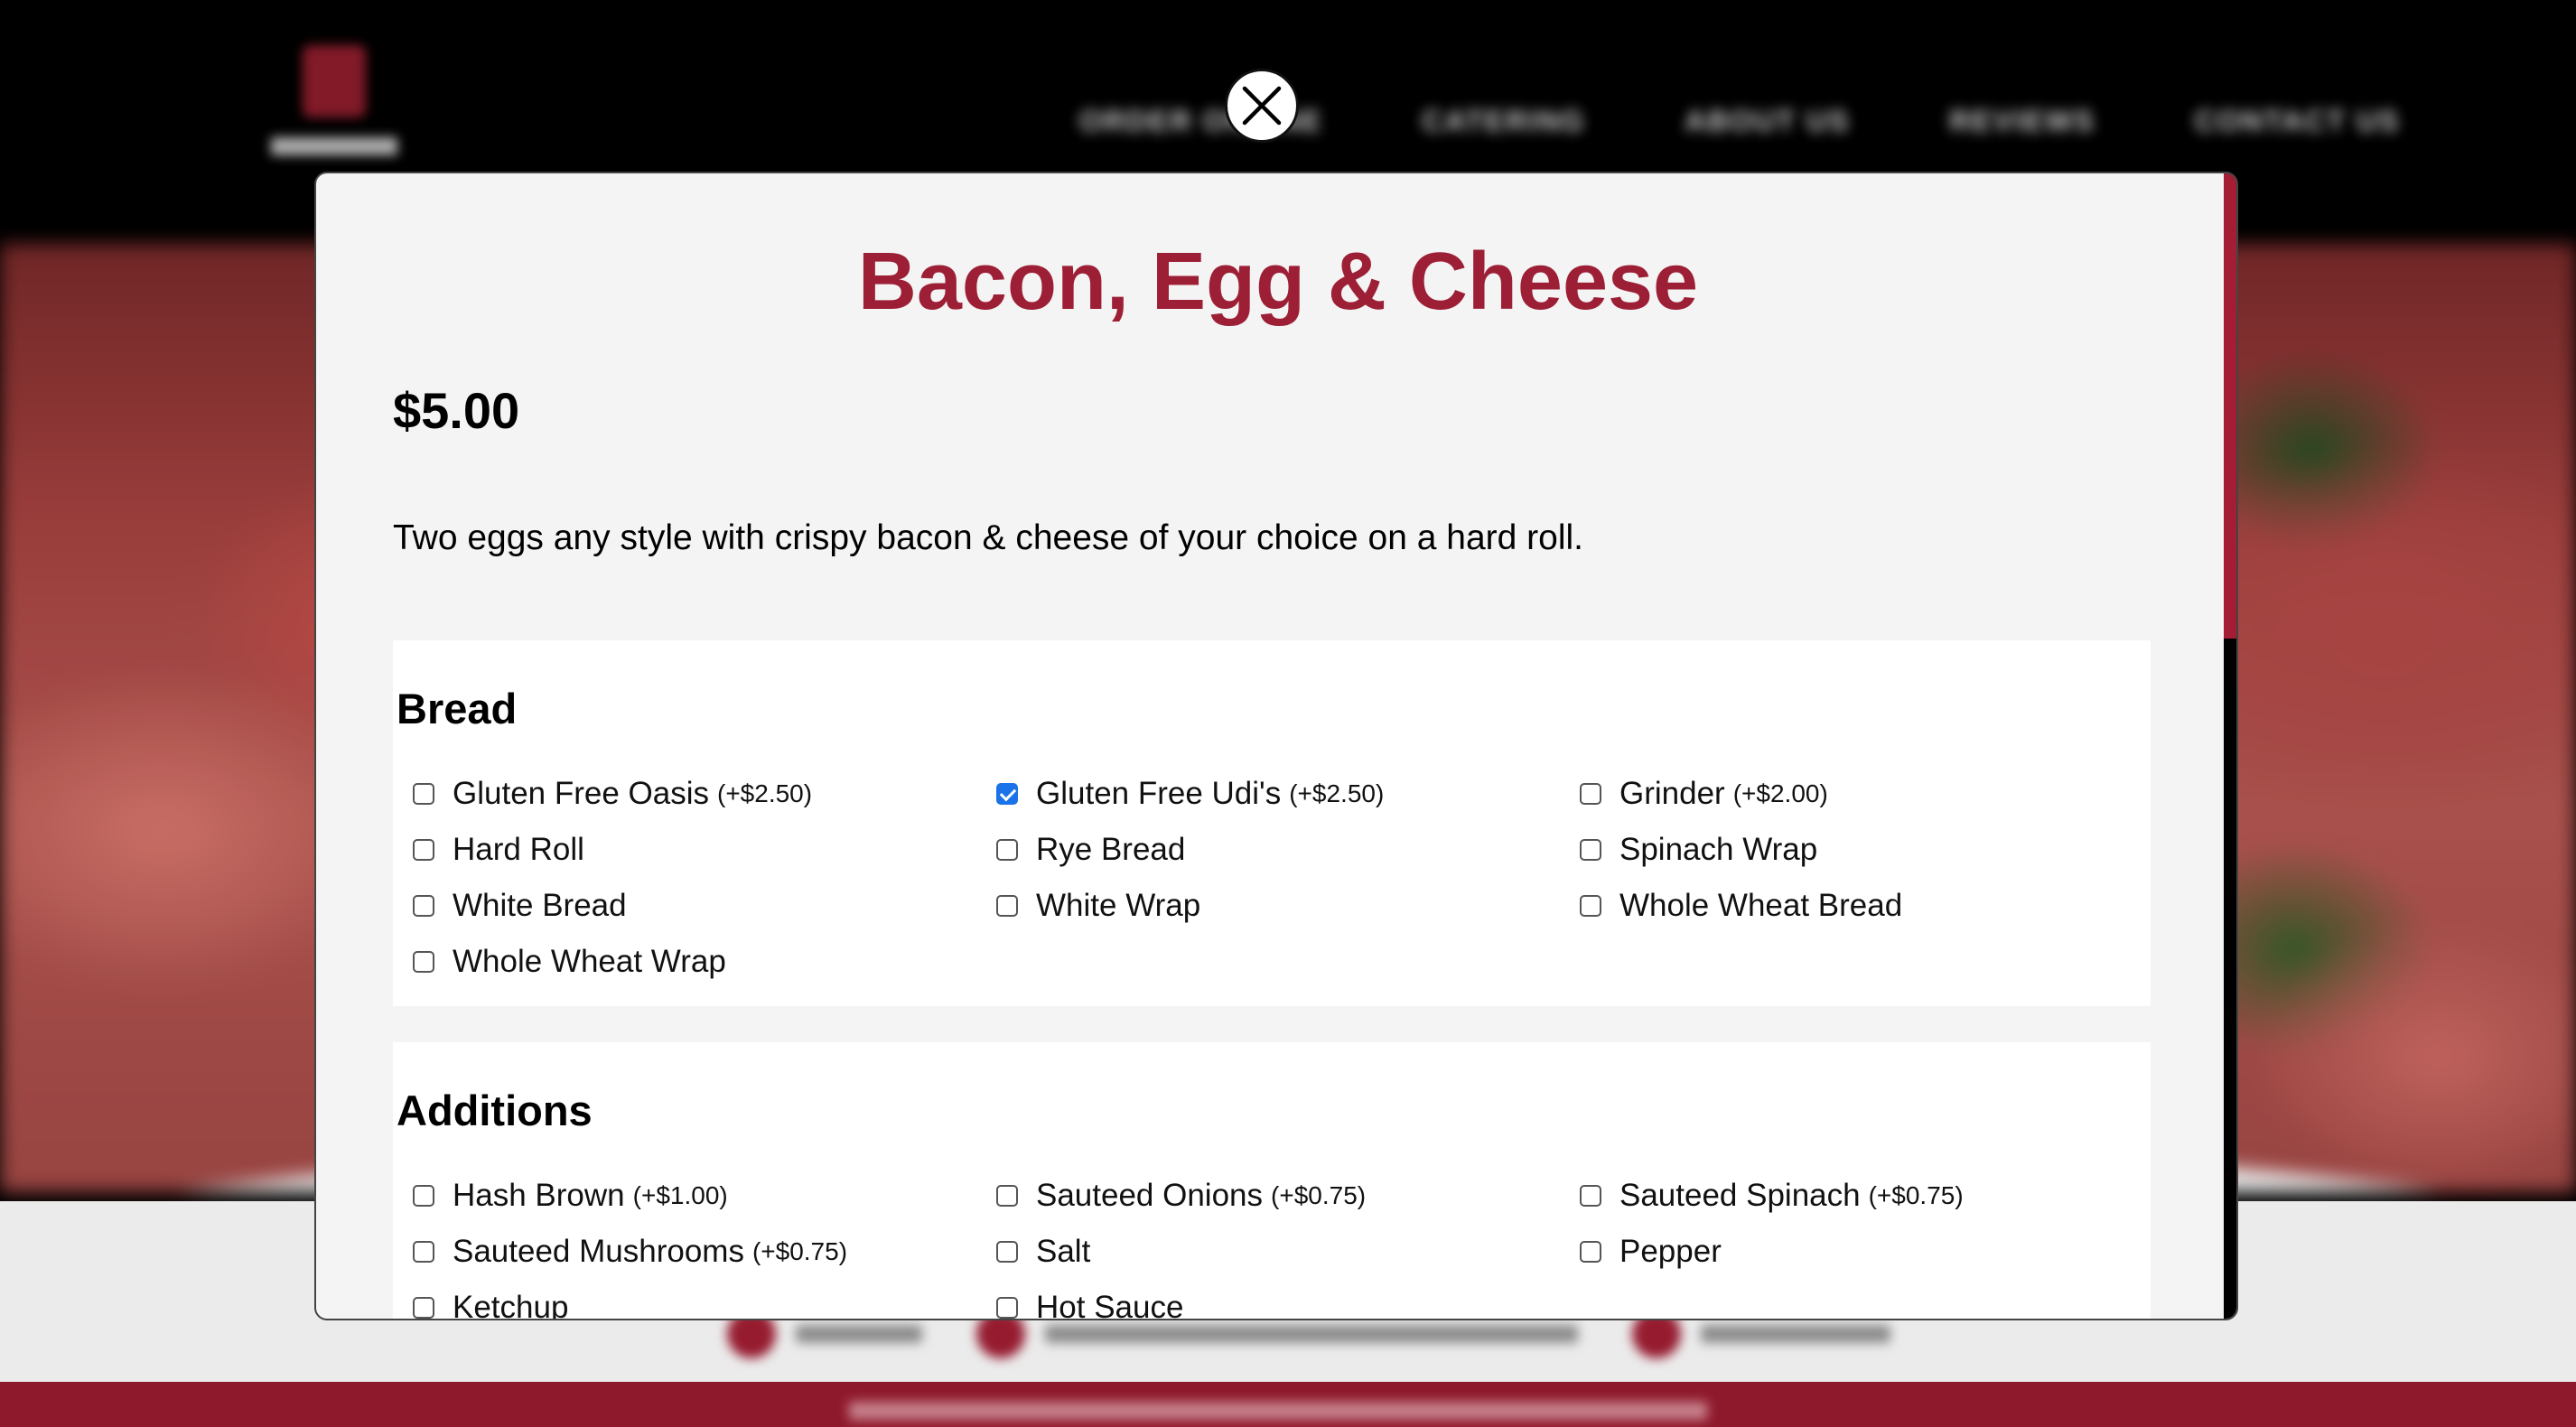  Describe the element at coordinates (1118, 905) in the screenshot. I see `option-label: White Wrap` at that location.